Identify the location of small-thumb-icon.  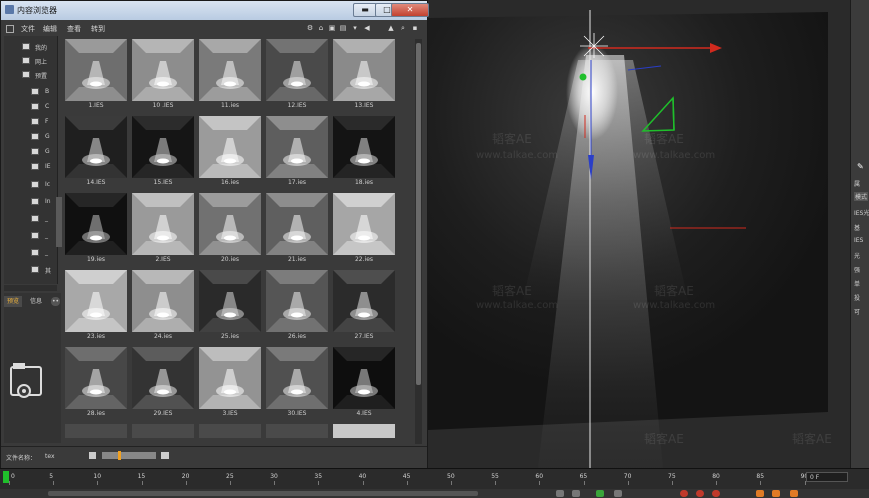
(92, 455).